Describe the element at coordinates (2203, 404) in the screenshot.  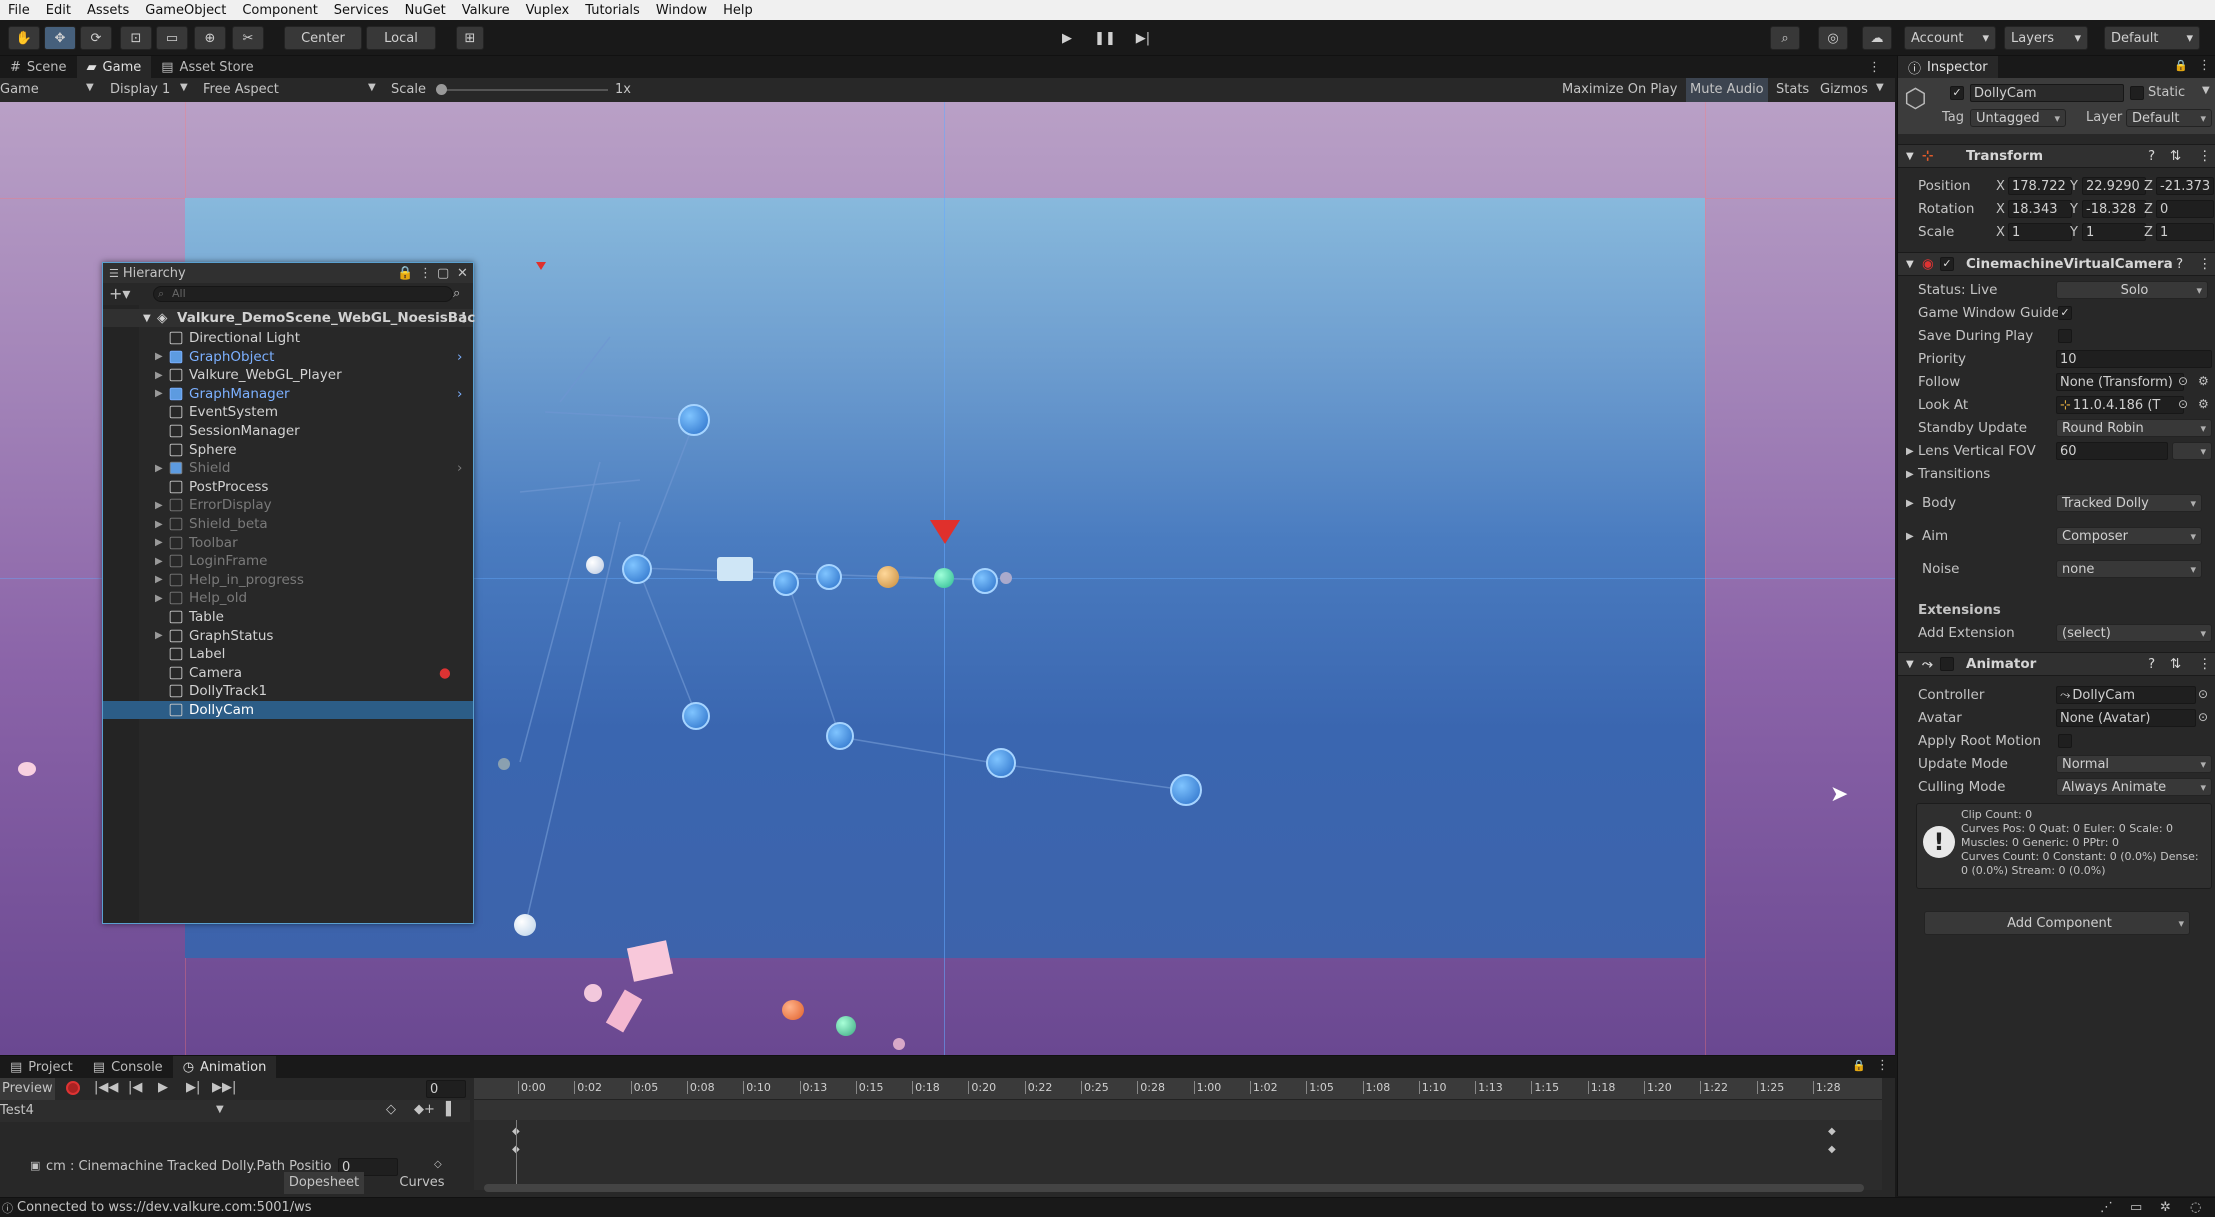
I see `gear-icon: ⚙` at that location.